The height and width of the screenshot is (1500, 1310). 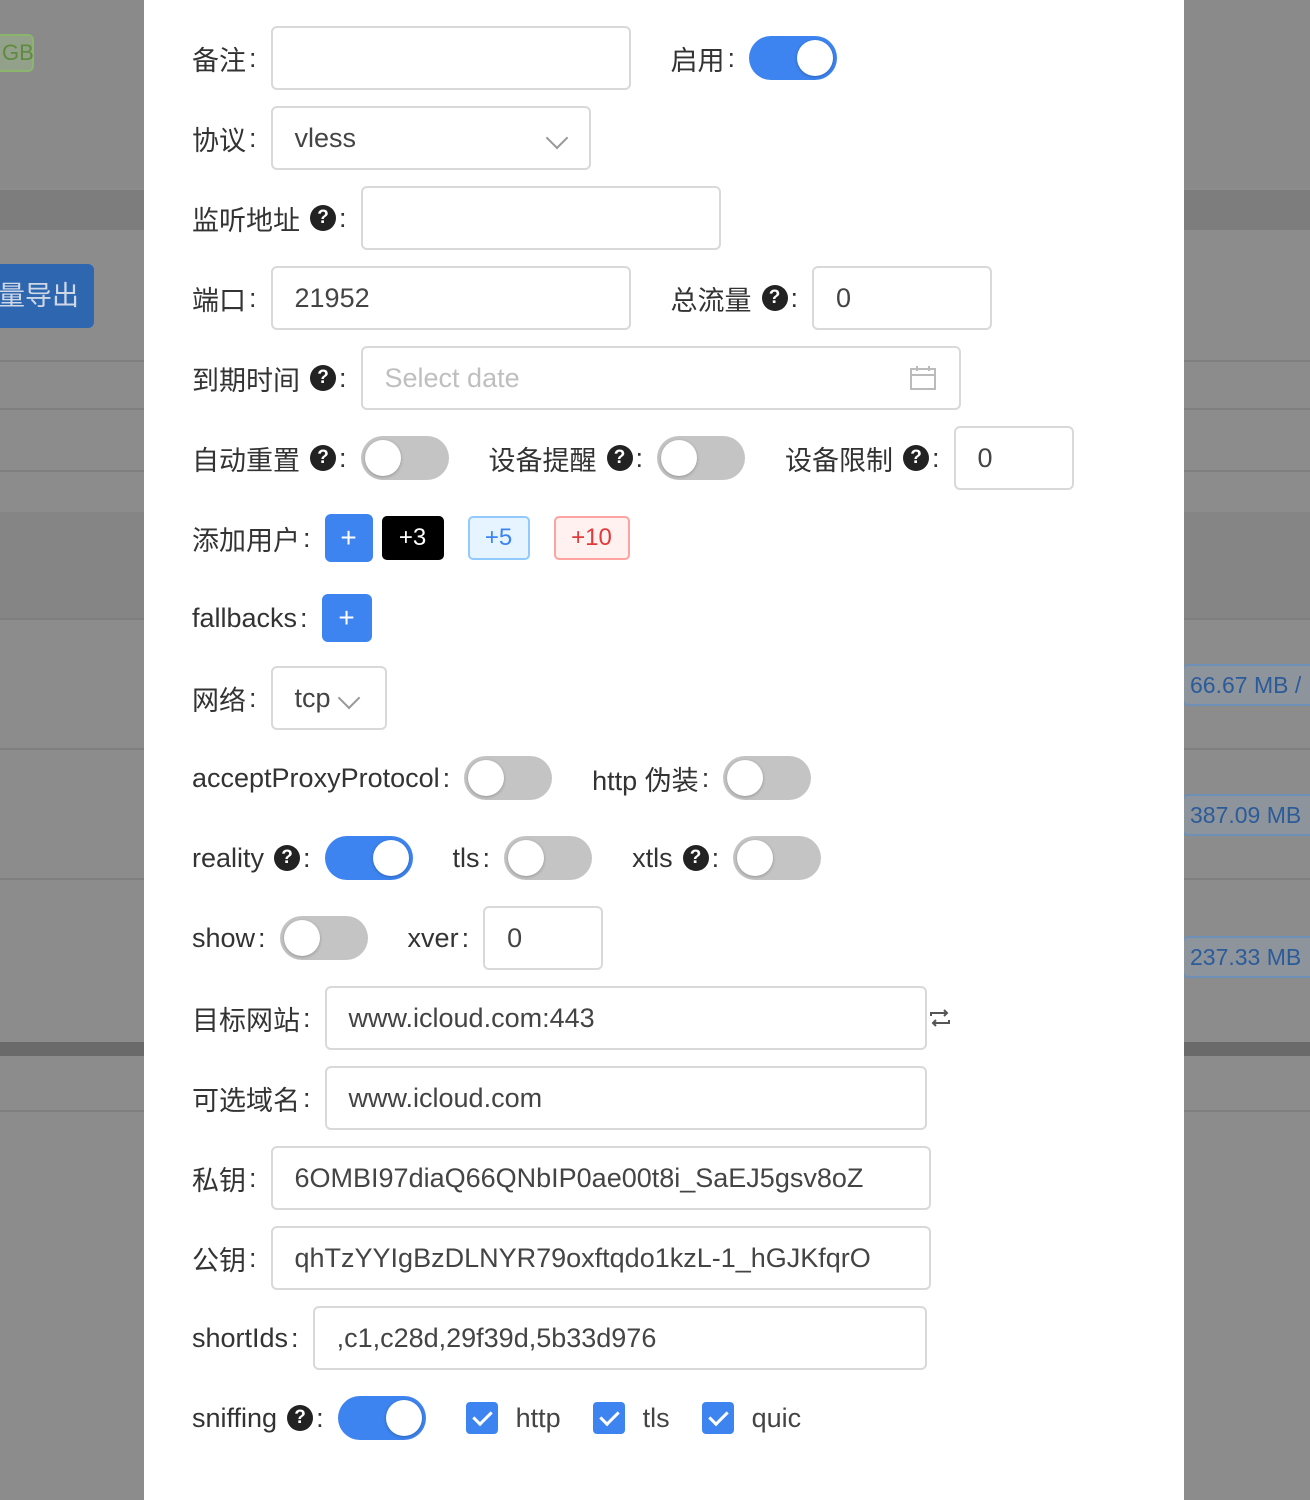 I want to click on server-names-label: 可选域名:, so click(x=251, y=1099).